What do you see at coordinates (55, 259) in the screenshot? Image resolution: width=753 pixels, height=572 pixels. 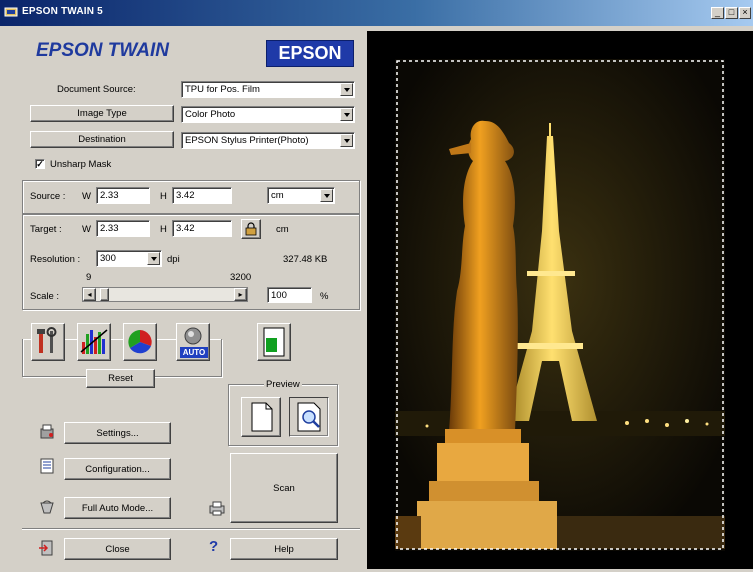 I see `resolution-label: Resolution :` at bounding box center [55, 259].